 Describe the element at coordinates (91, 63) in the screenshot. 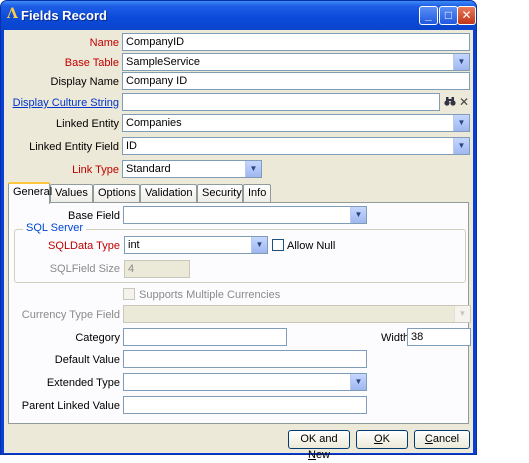

I see `base-table-label: Base Table` at that location.